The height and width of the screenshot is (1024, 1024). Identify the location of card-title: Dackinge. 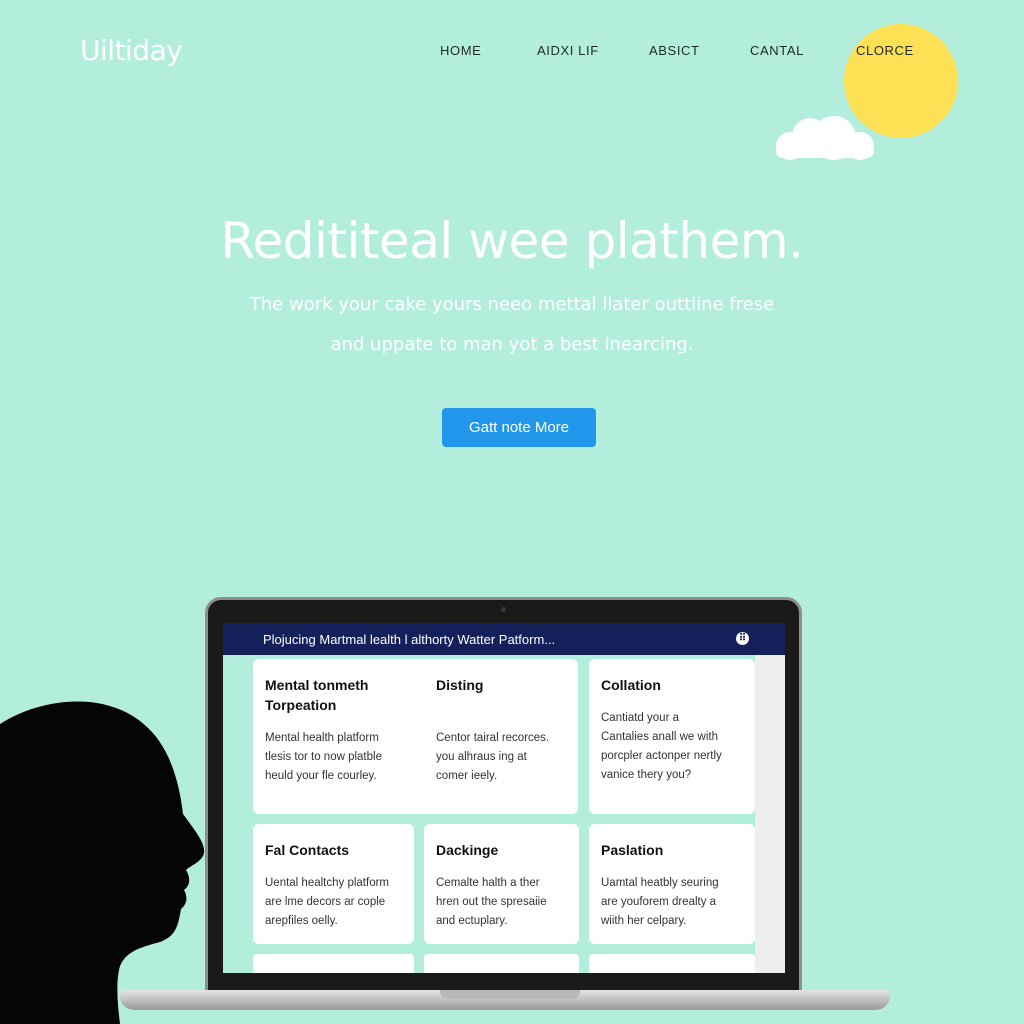
(467, 850).